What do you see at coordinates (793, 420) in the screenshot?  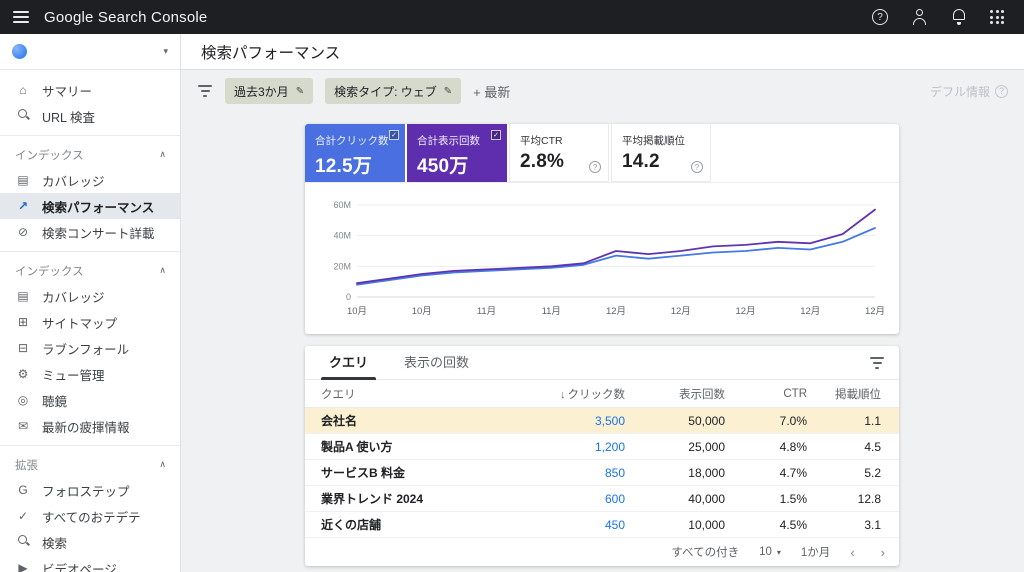 I see `ctr-cell: 7.0%` at bounding box center [793, 420].